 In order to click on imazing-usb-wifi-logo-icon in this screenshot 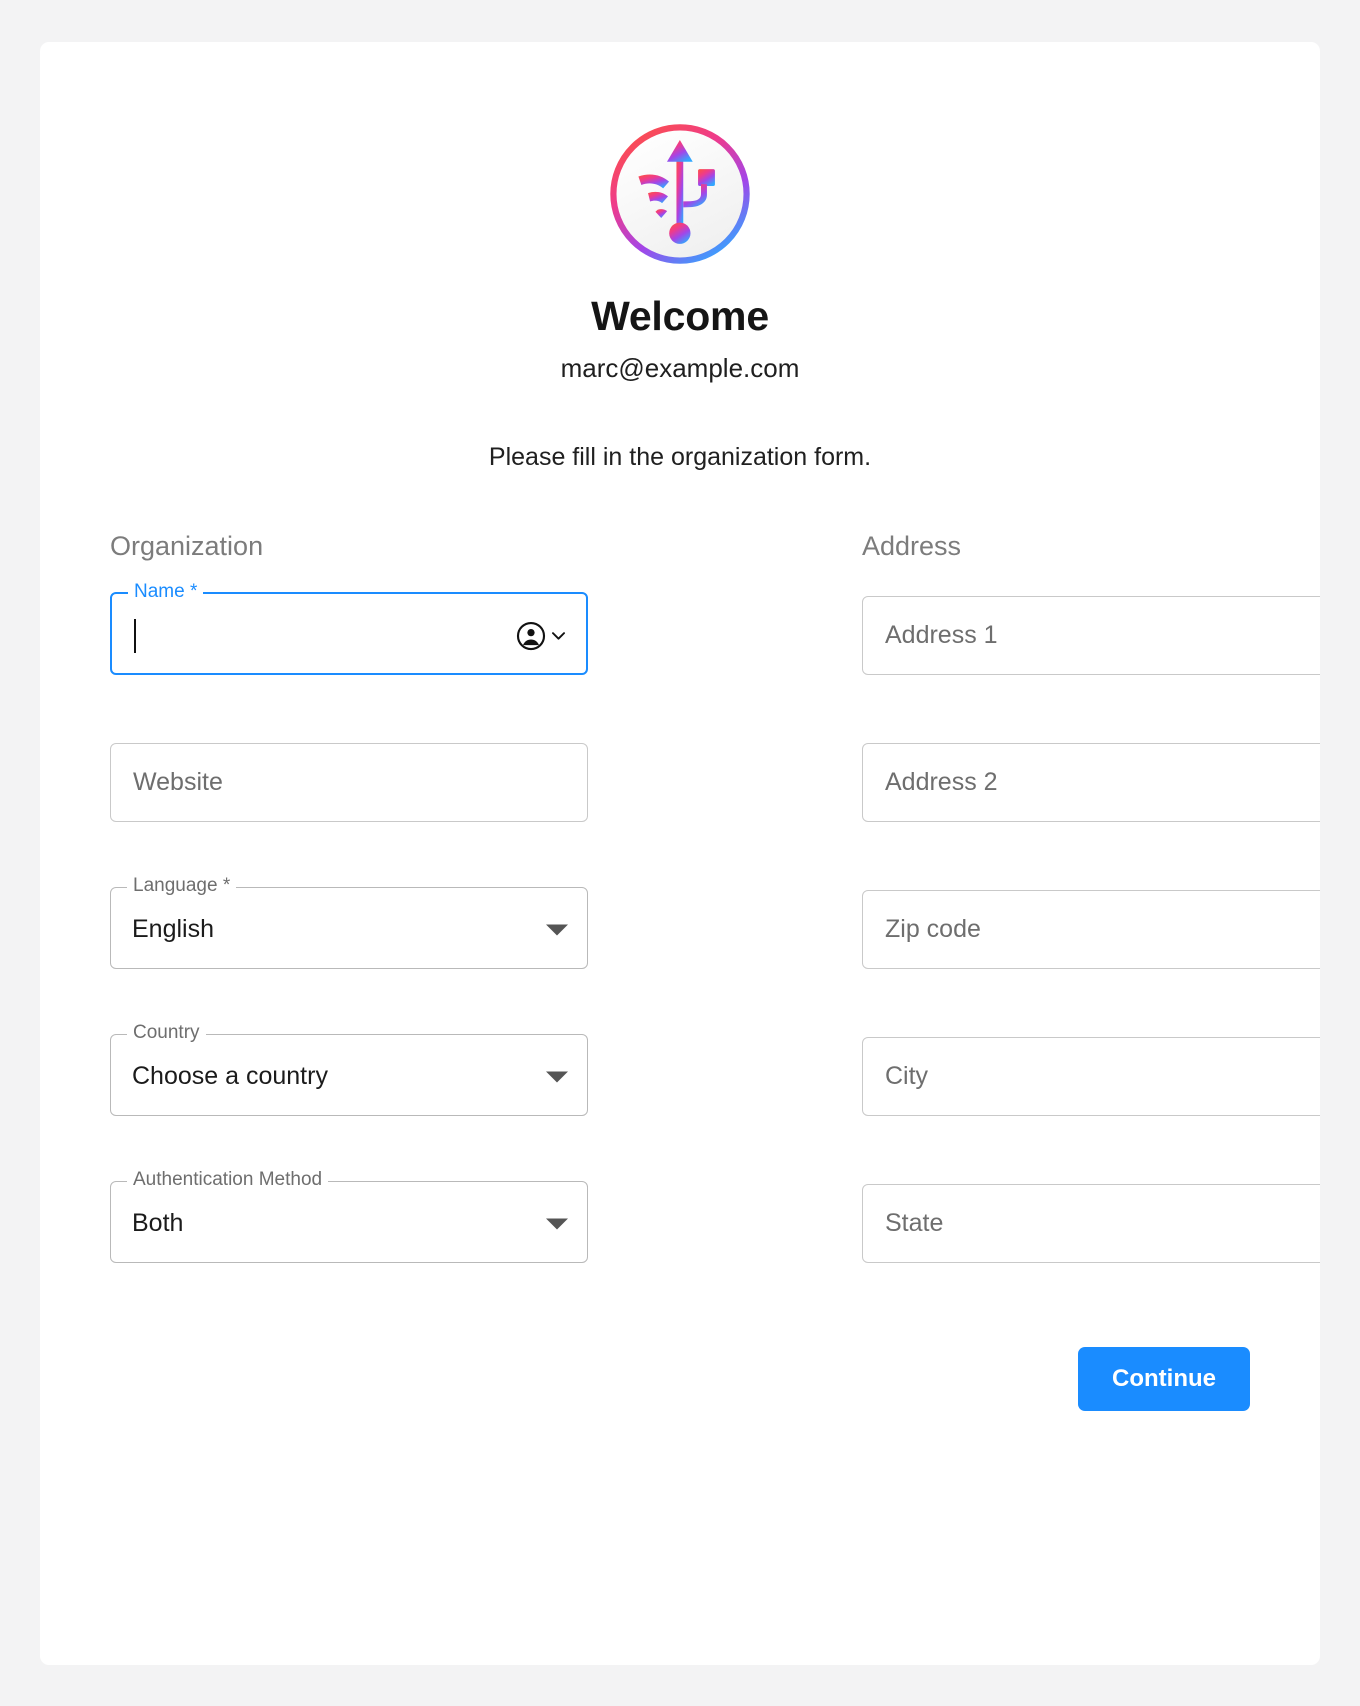, I will do `click(680, 194)`.